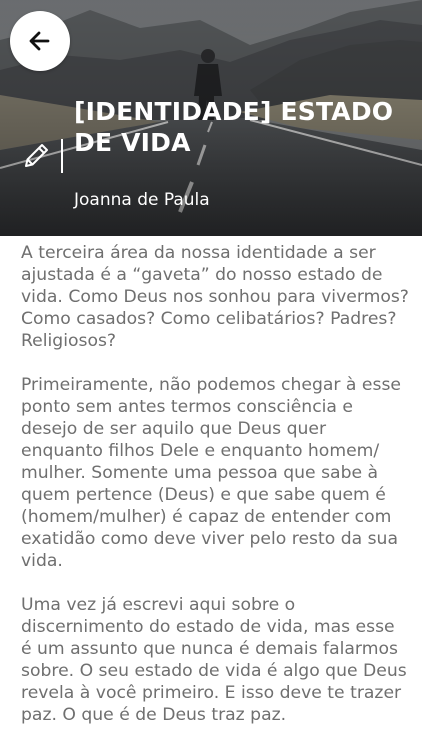  I want to click on pencil-icon, so click(36, 155).